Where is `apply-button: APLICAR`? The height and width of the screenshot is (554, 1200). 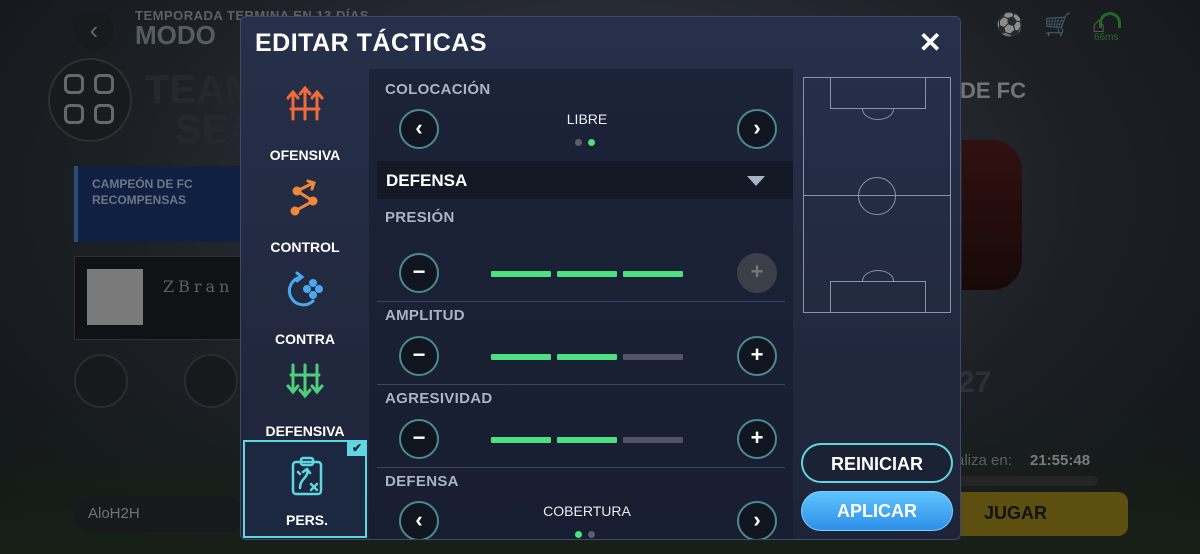
apply-button: APLICAR is located at coordinates (877, 511).